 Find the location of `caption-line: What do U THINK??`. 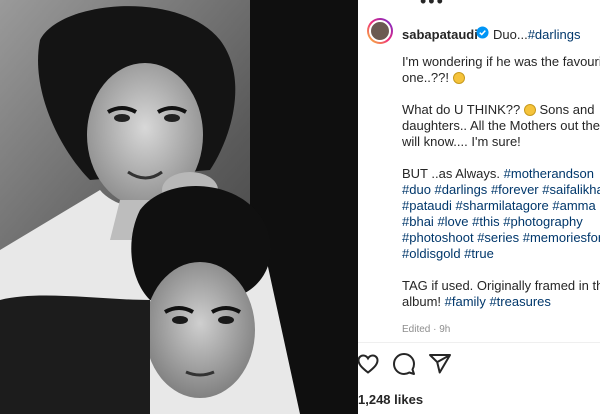

caption-line: What do U THINK?? is located at coordinates (463, 109).